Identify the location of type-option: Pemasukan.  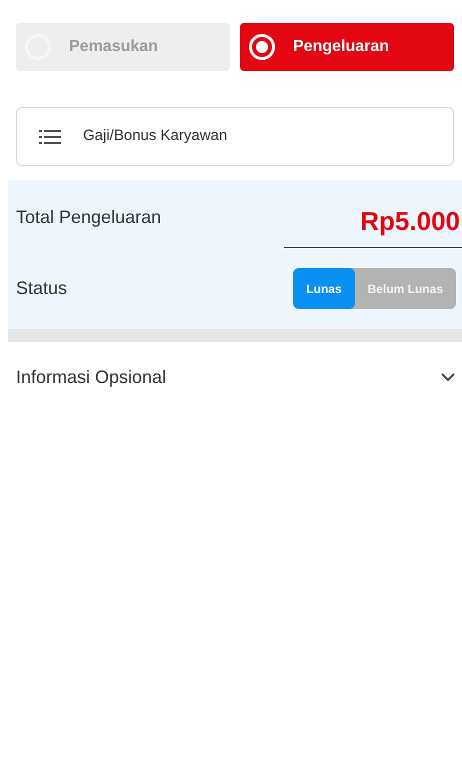
(123, 47).